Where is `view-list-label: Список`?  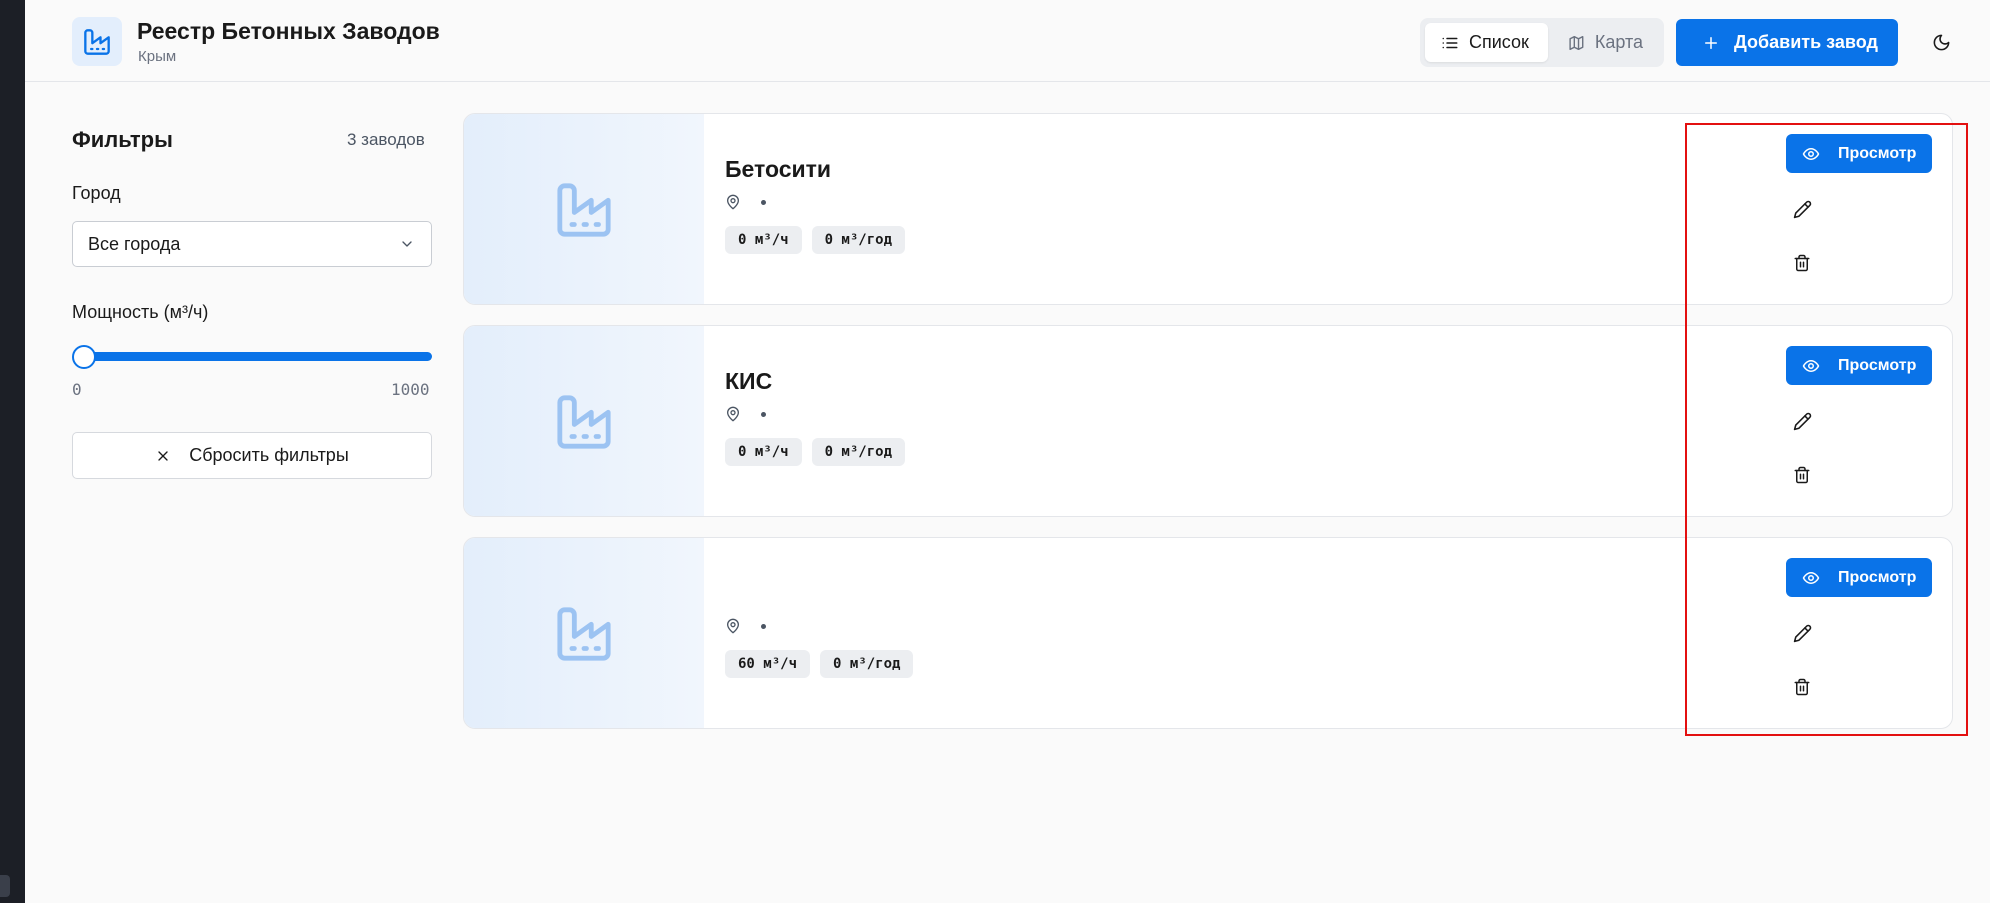
view-list-label: Список is located at coordinates (1499, 42).